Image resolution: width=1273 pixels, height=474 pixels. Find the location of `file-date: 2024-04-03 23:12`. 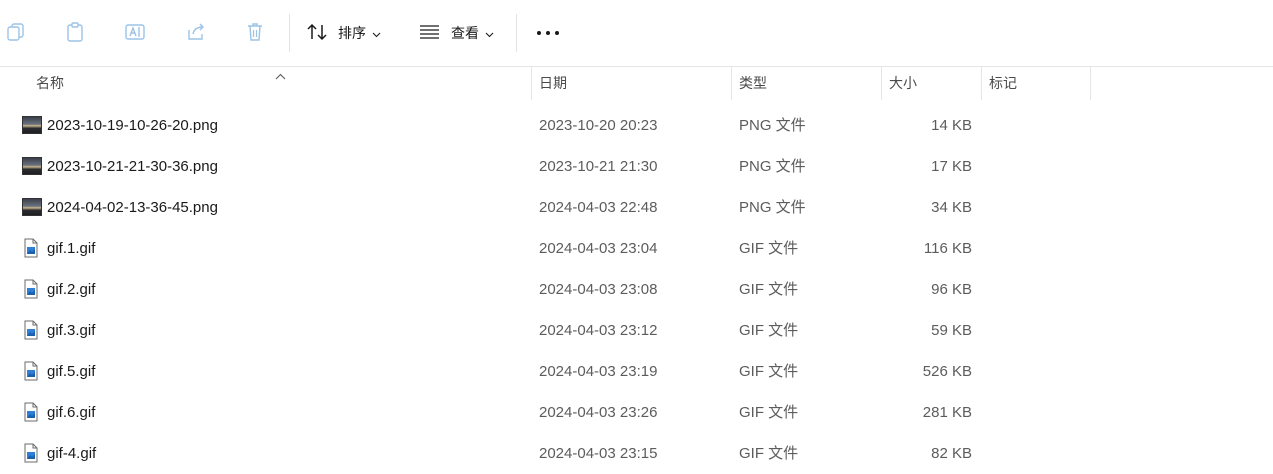

file-date: 2024-04-03 23:12 is located at coordinates (598, 330).